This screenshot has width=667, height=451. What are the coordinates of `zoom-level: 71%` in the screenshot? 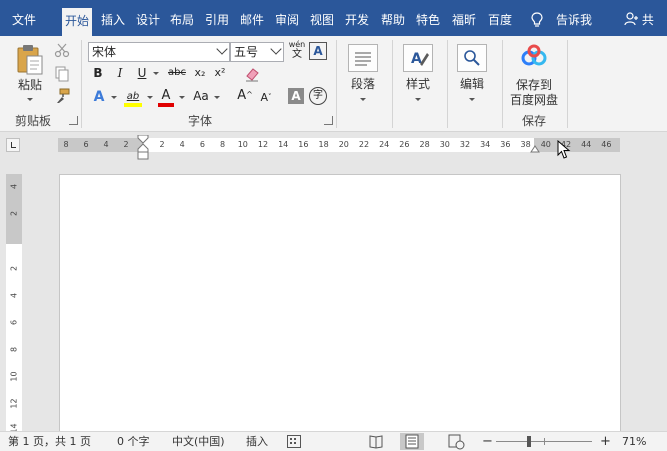 It's located at (634, 442).